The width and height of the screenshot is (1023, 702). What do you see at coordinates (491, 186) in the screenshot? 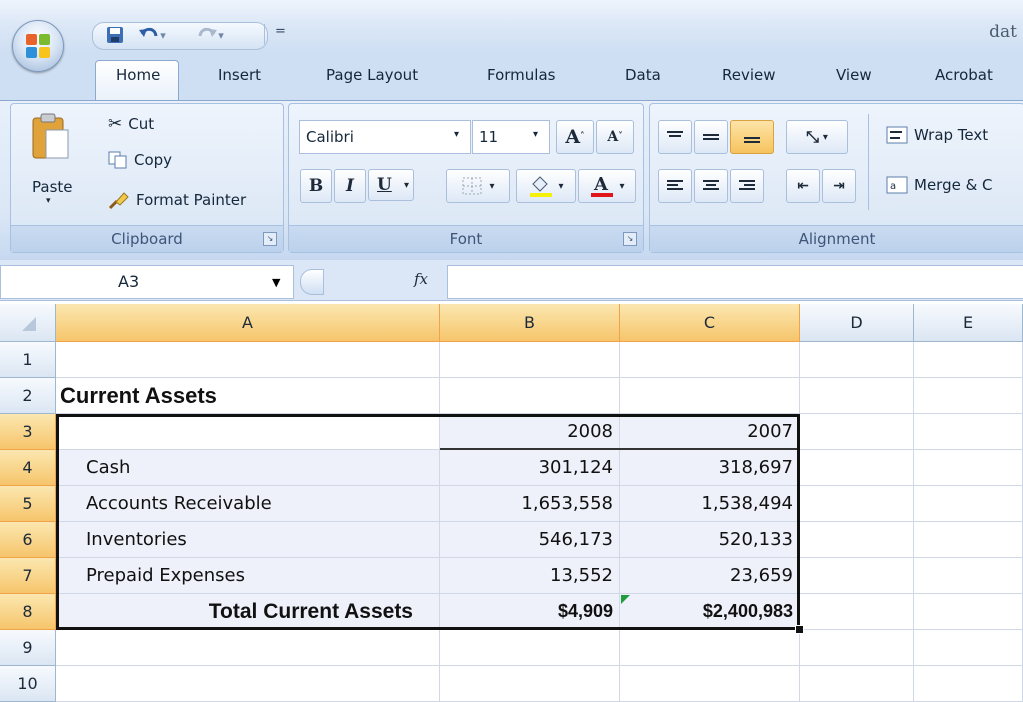
I see `borders-dropdown-icon: ▾` at bounding box center [491, 186].